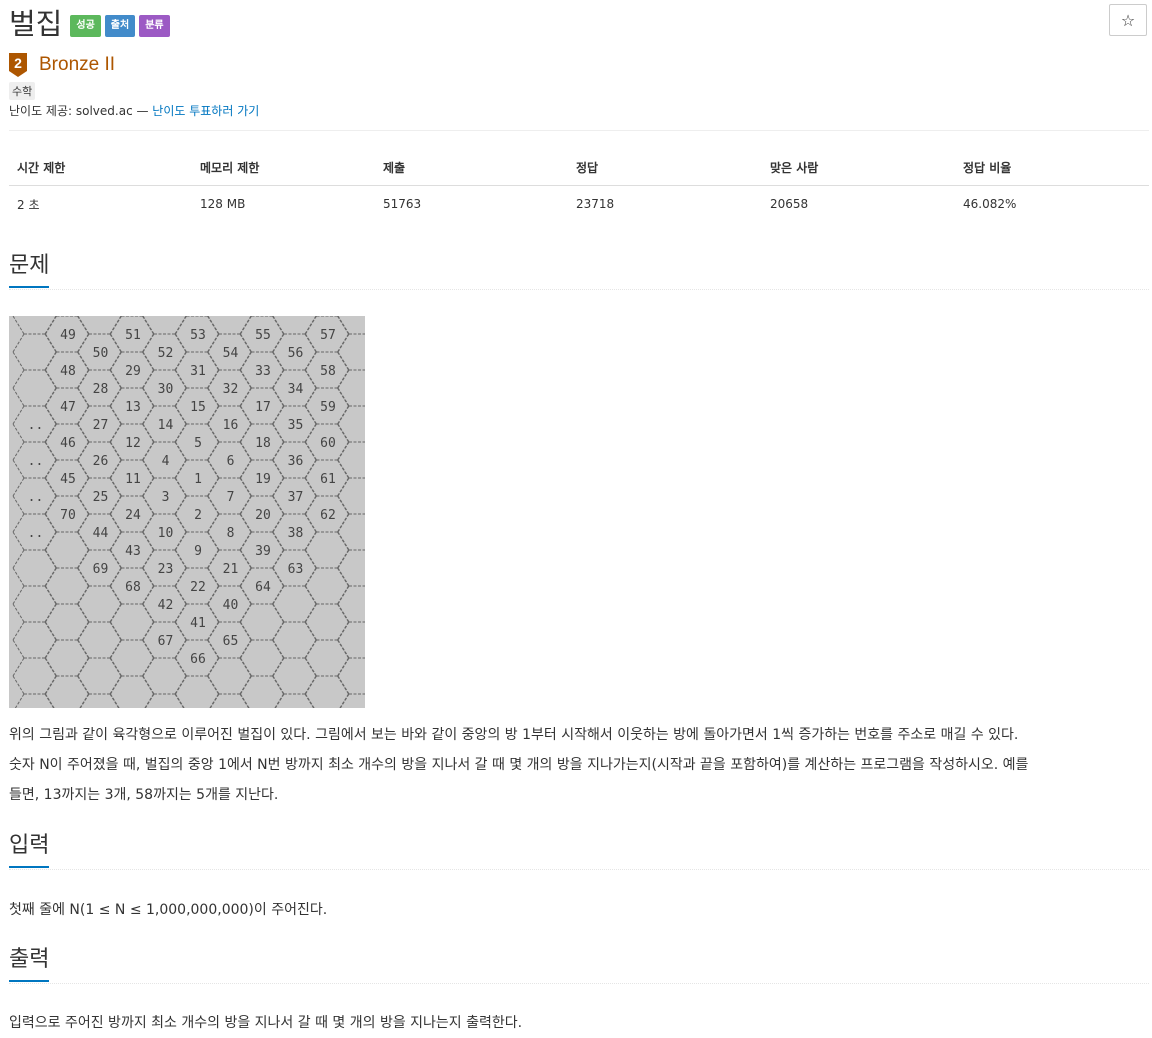  I want to click on star-icon: ☆, so click(1128, 20).